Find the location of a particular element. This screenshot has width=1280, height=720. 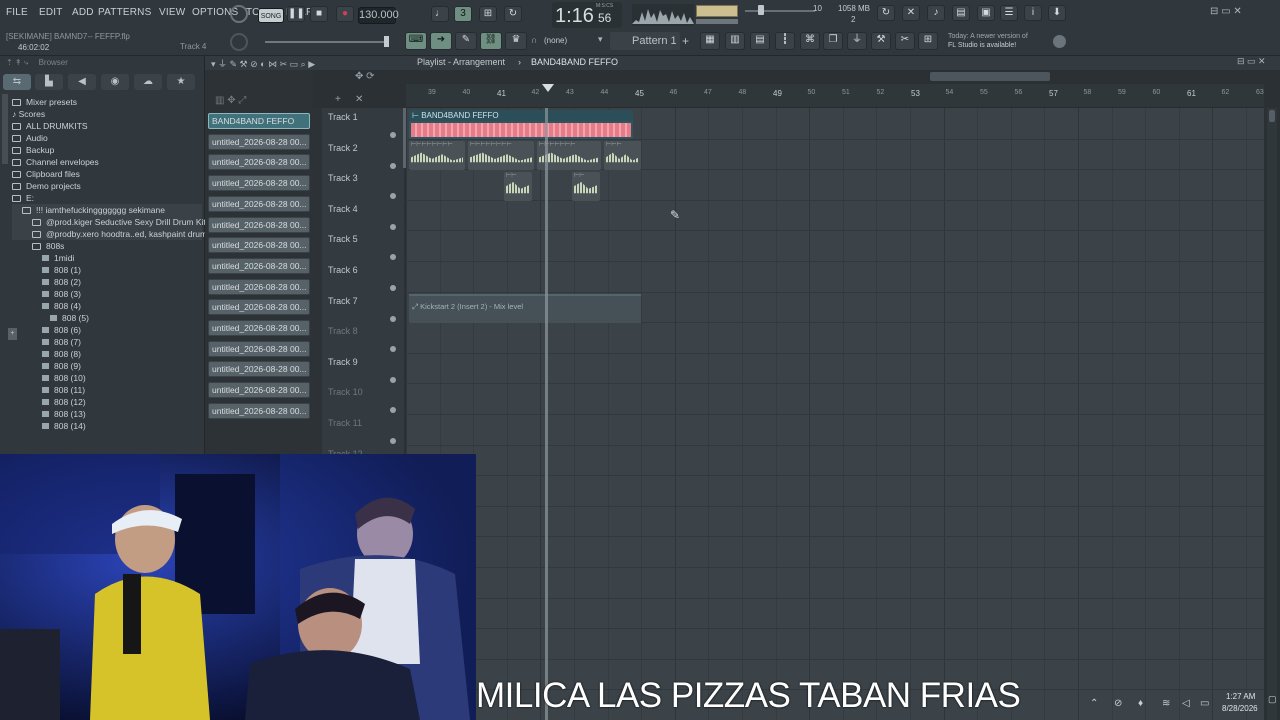

menu-item-patterns: PATTERNS is located at coordinates (124, 12).